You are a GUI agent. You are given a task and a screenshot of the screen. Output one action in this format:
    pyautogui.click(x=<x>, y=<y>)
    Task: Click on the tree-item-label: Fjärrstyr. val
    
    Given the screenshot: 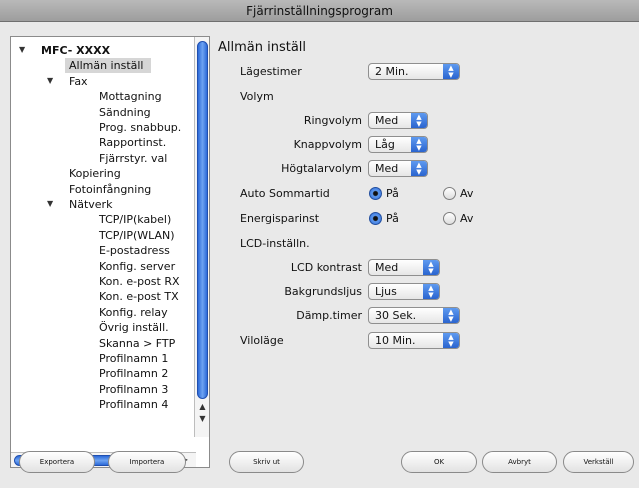 What is the action you would take?
    pyautogui.click(x=133, y=158)
    